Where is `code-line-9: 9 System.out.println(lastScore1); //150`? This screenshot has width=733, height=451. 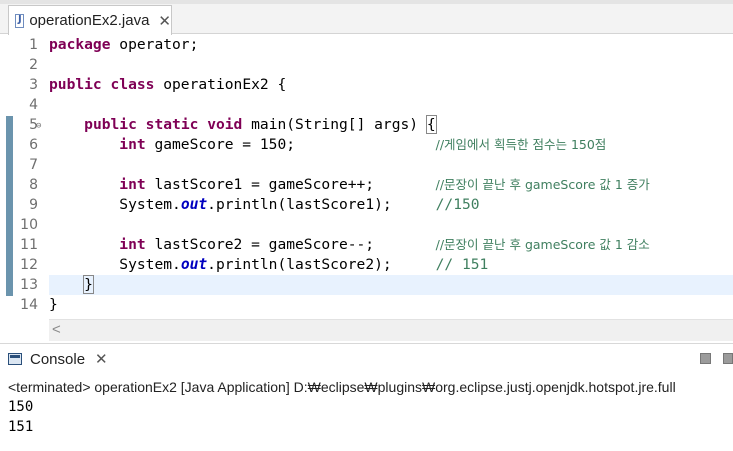
code-line-9: 9 System.out.println(lastScore1); //150 is located at coordinates (366, 205).